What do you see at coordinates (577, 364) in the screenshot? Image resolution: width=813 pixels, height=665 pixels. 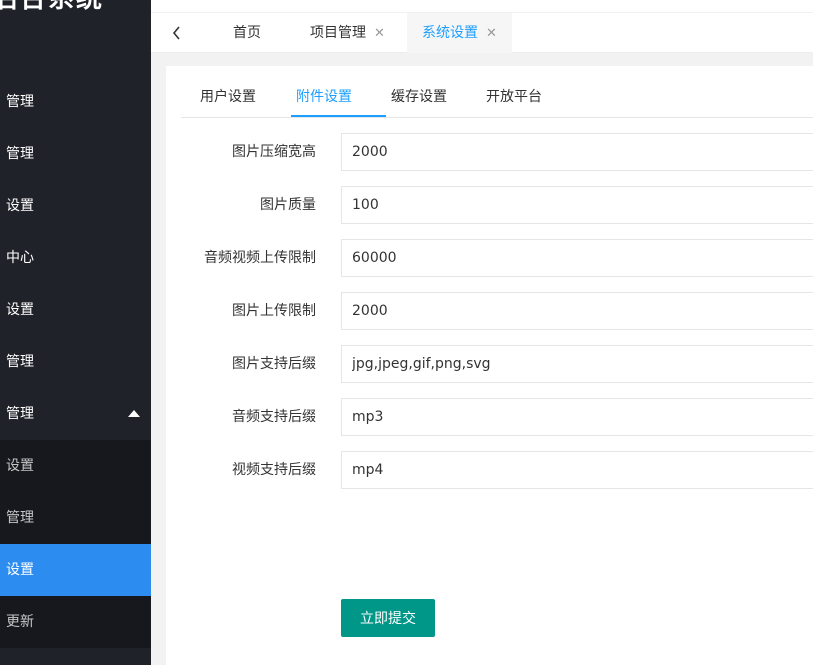 I see `image-extensions-input` at bounding box center [577, 364].